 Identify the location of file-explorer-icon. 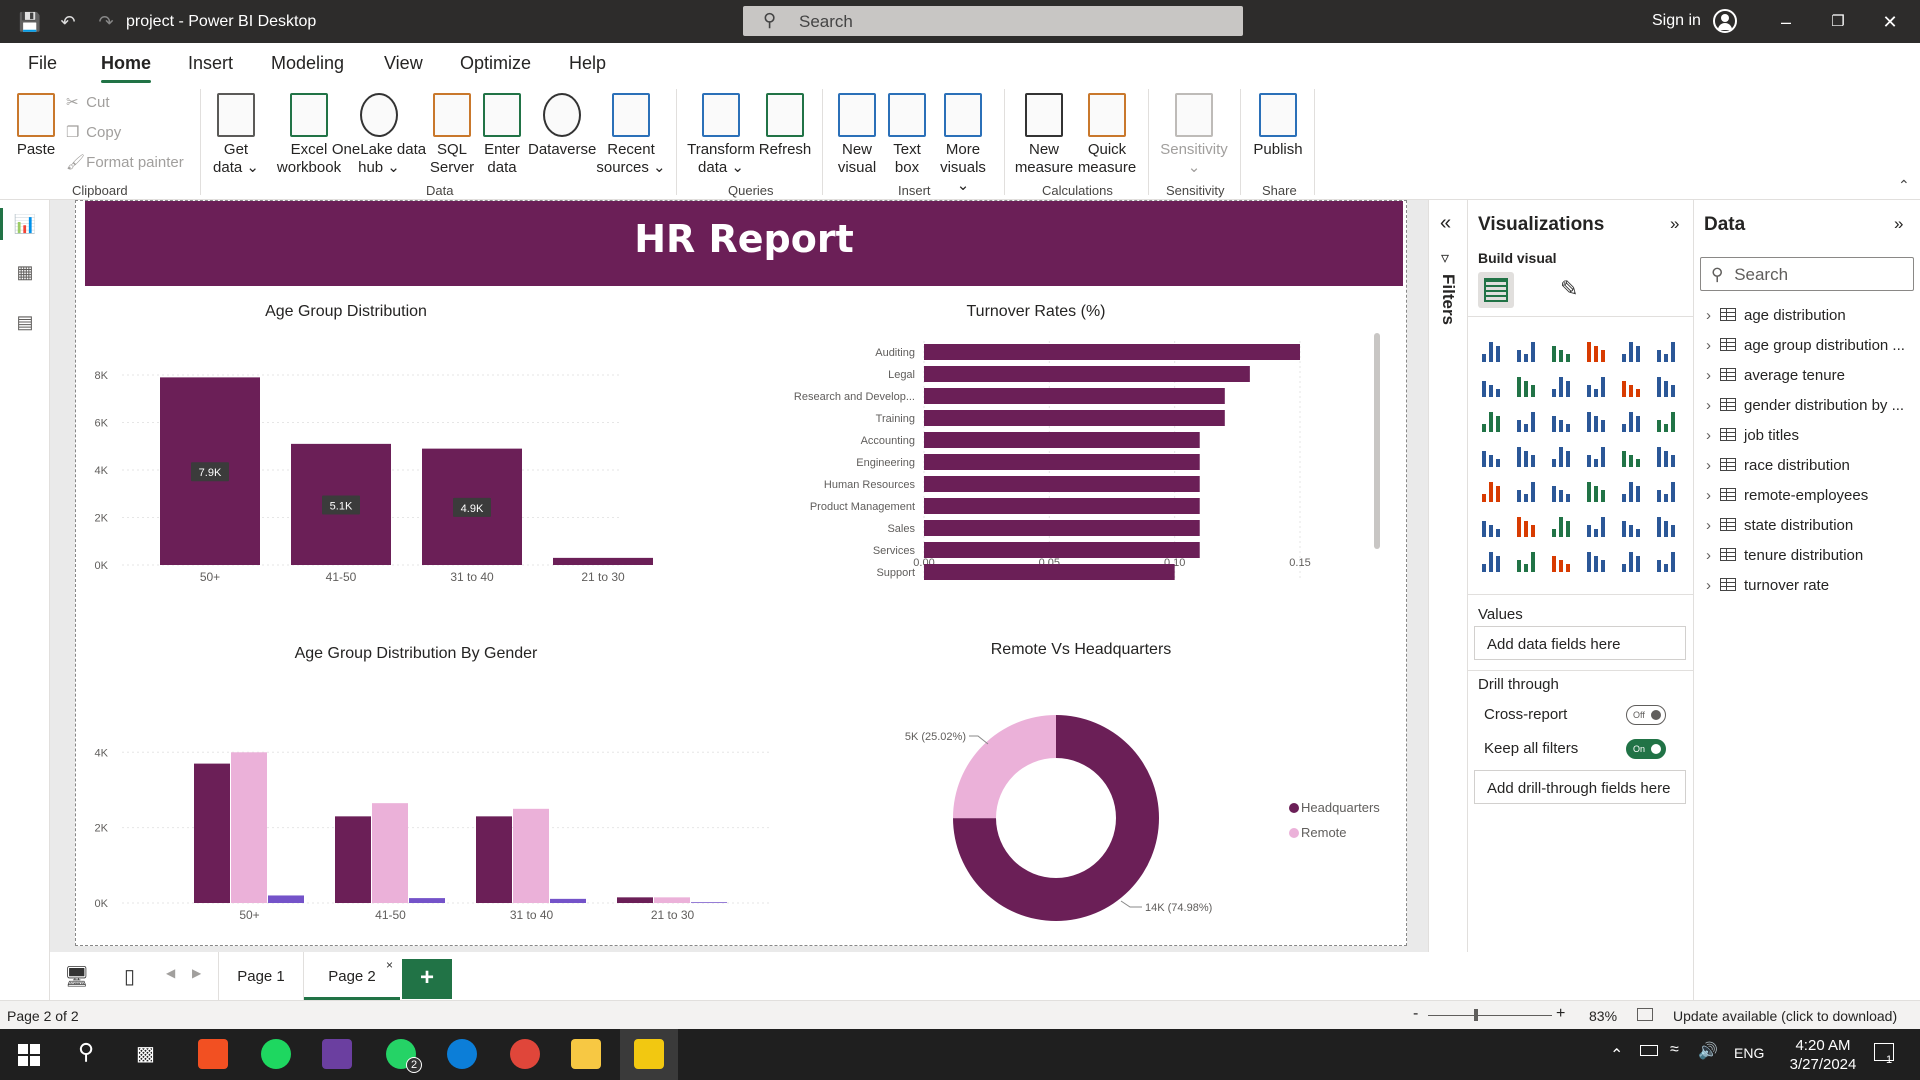
(586, 1054).